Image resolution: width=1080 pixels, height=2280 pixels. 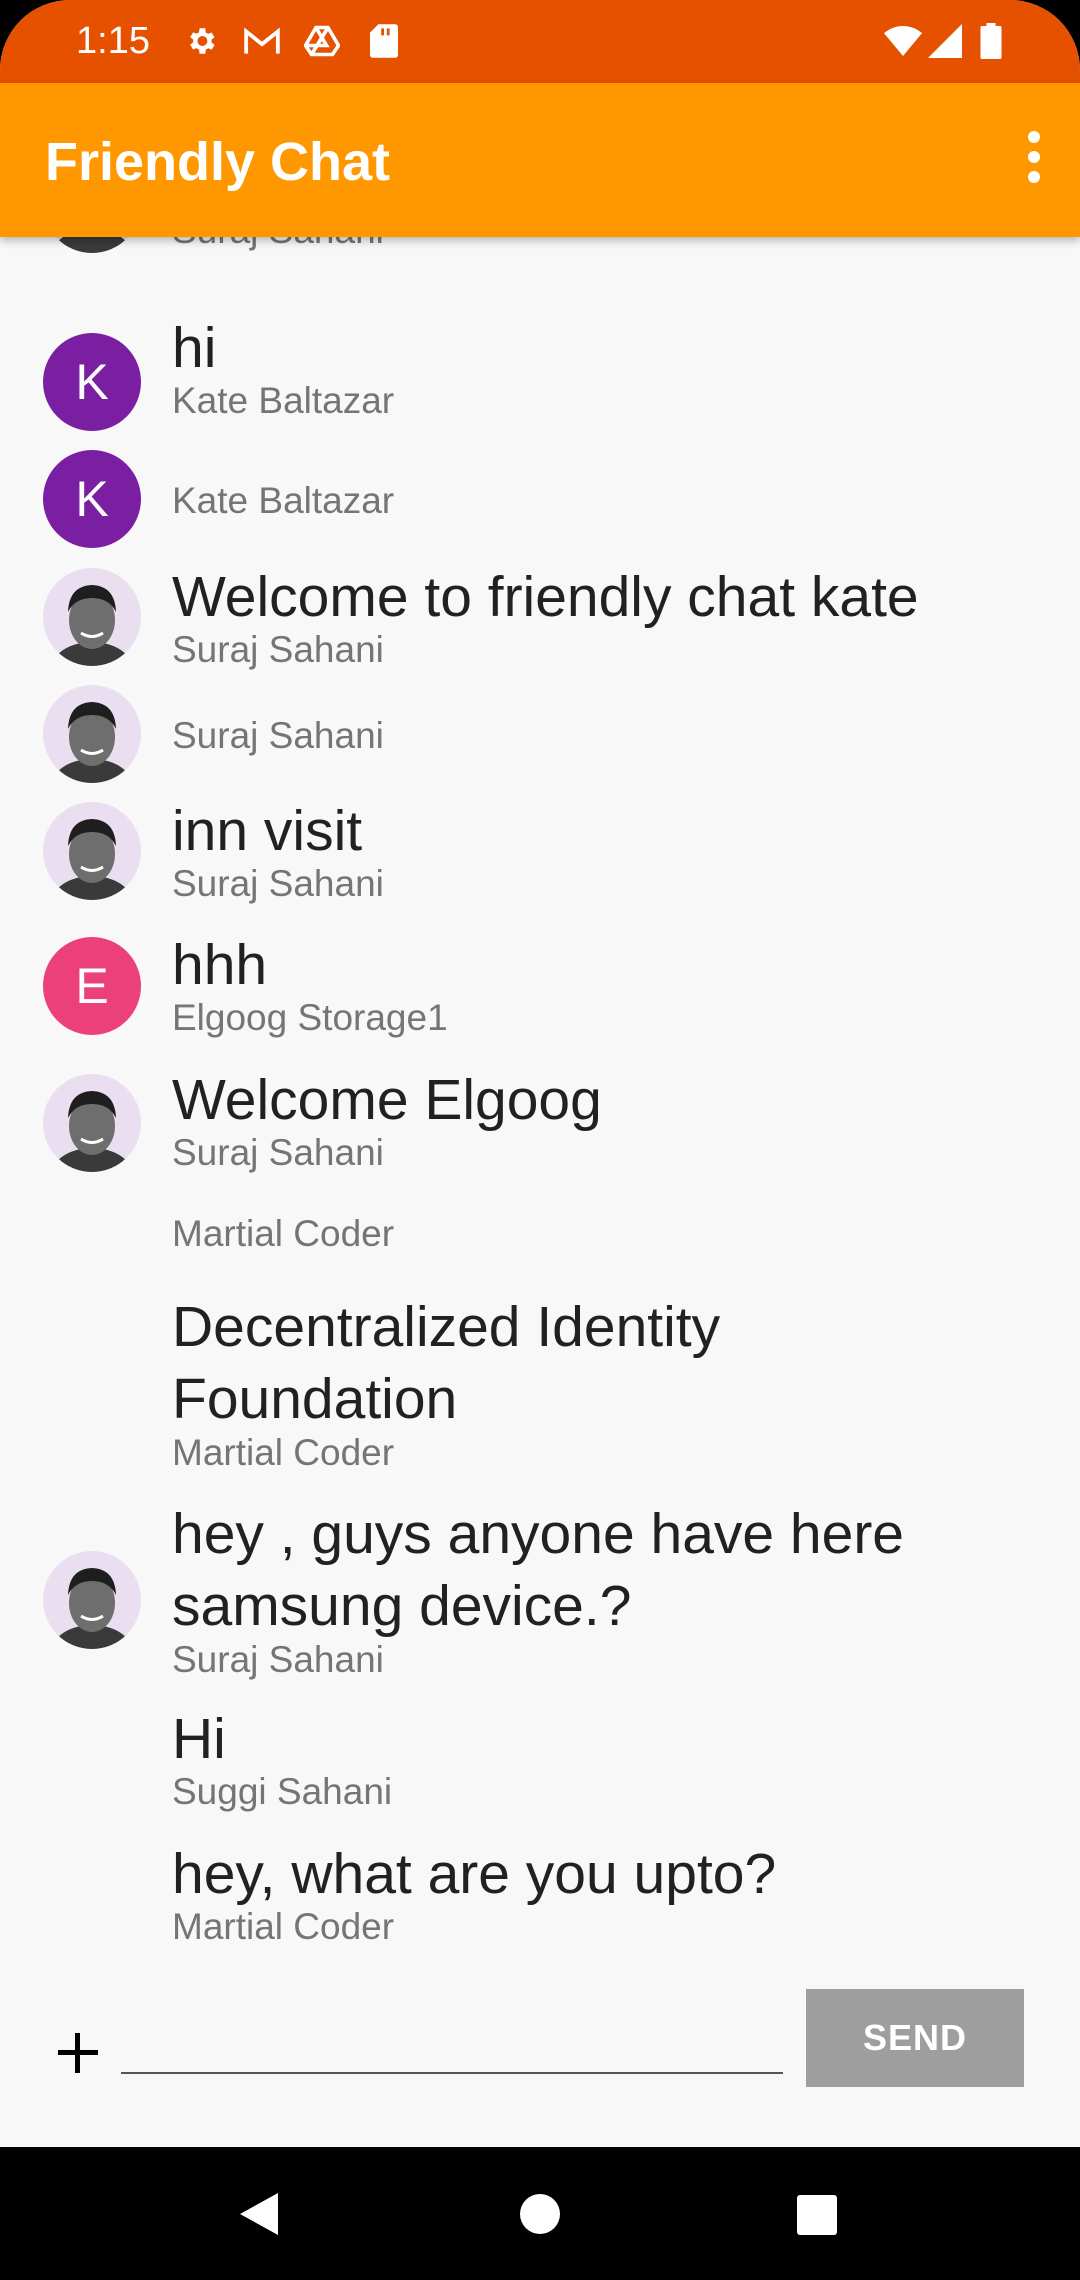 I want to click on message-text: Welcome Elgoog, so click(x=387, y=1100).